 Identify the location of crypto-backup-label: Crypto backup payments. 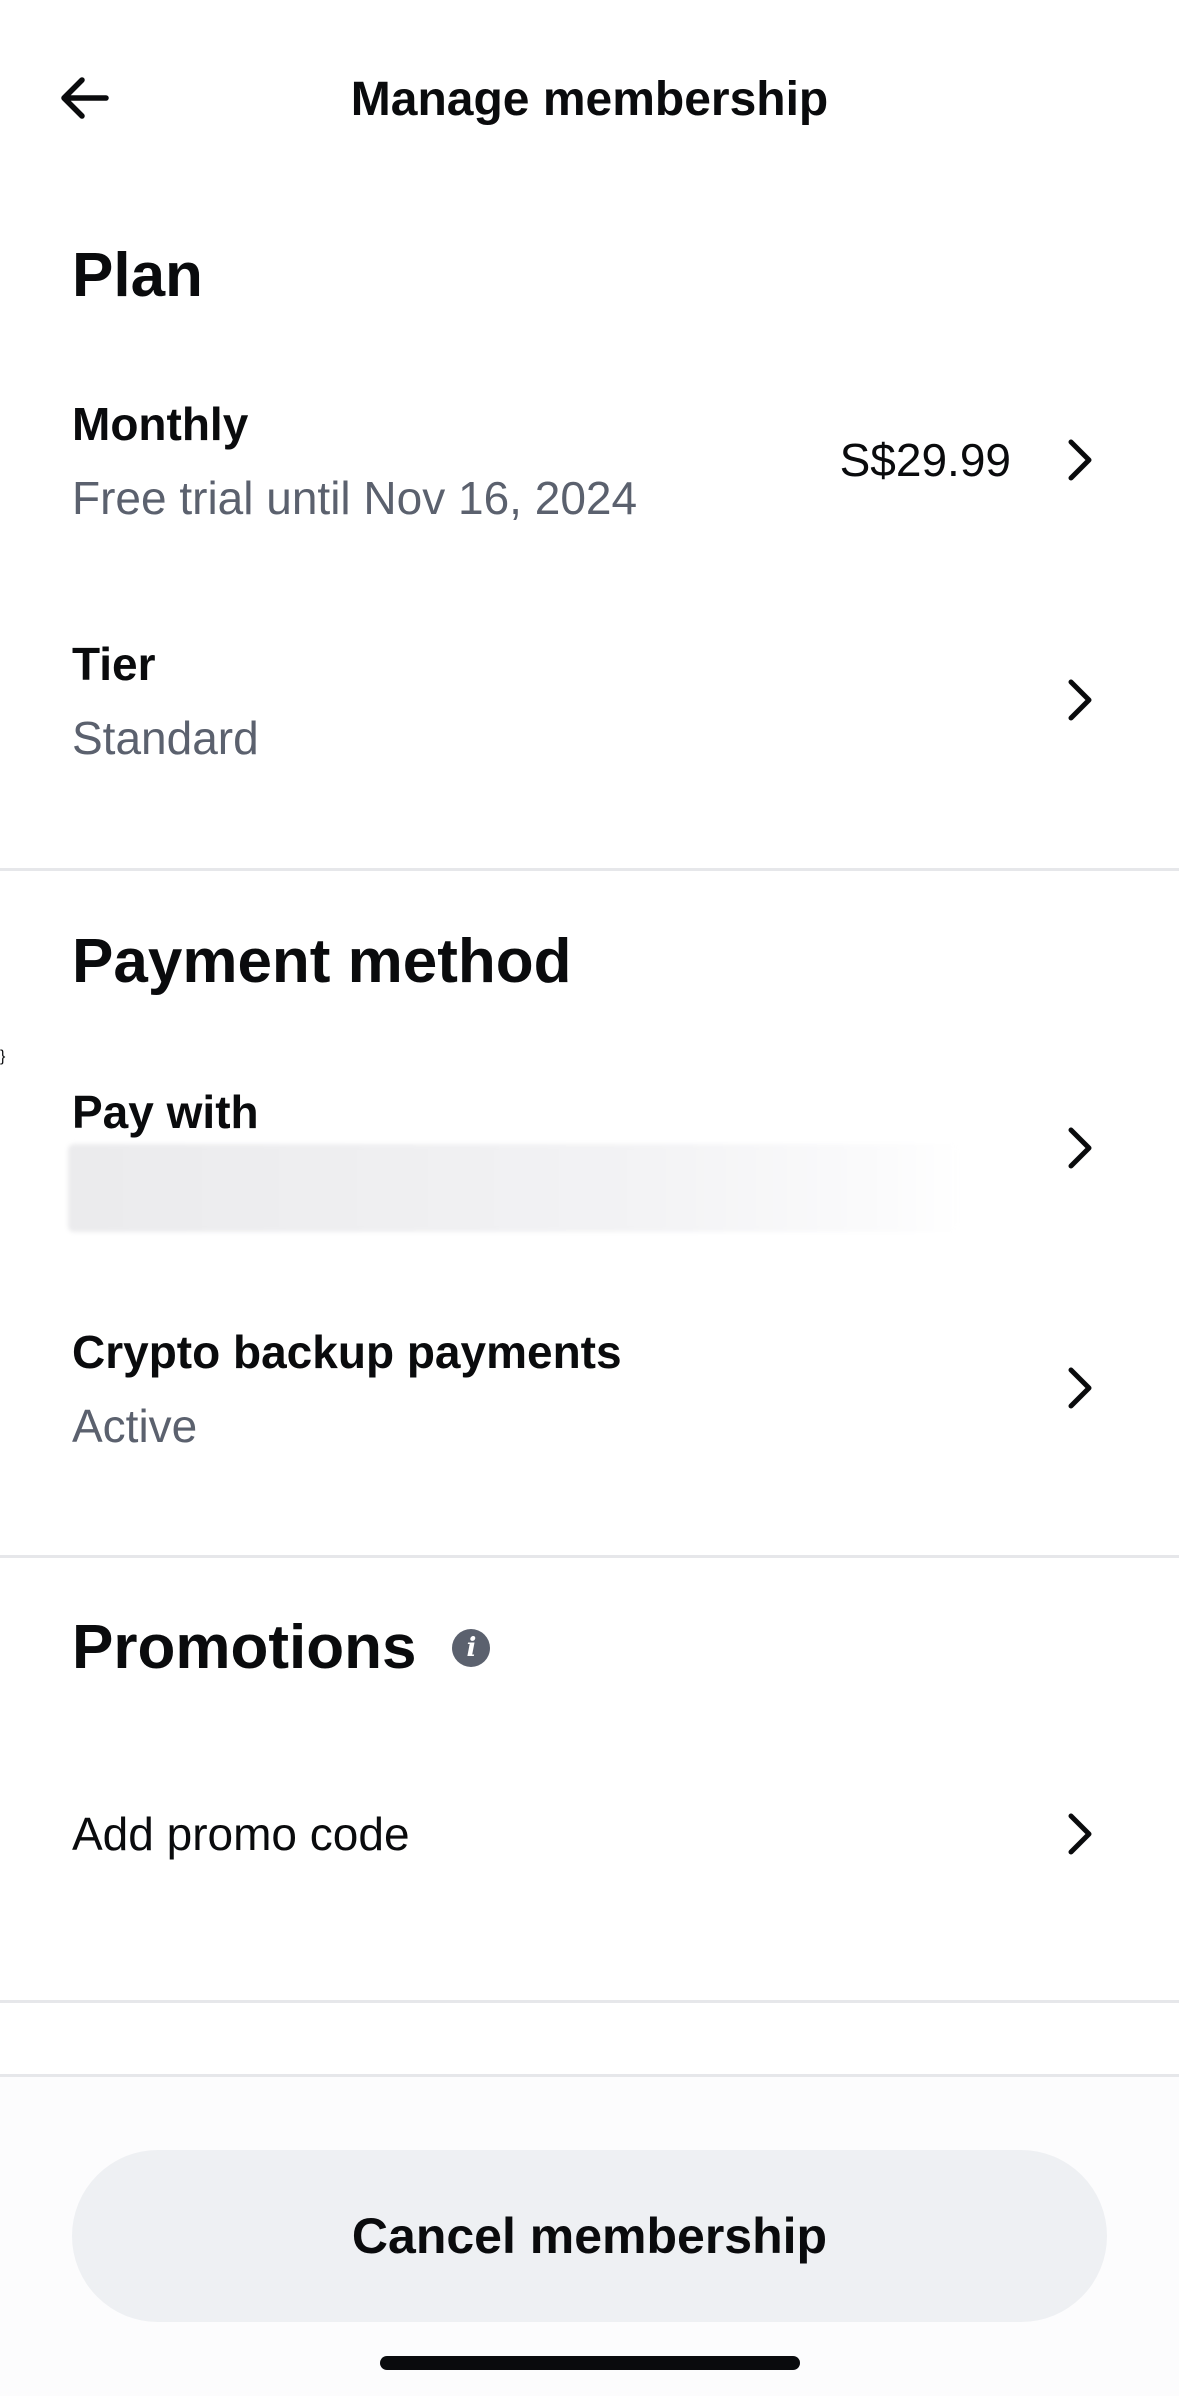
(347, 1352).